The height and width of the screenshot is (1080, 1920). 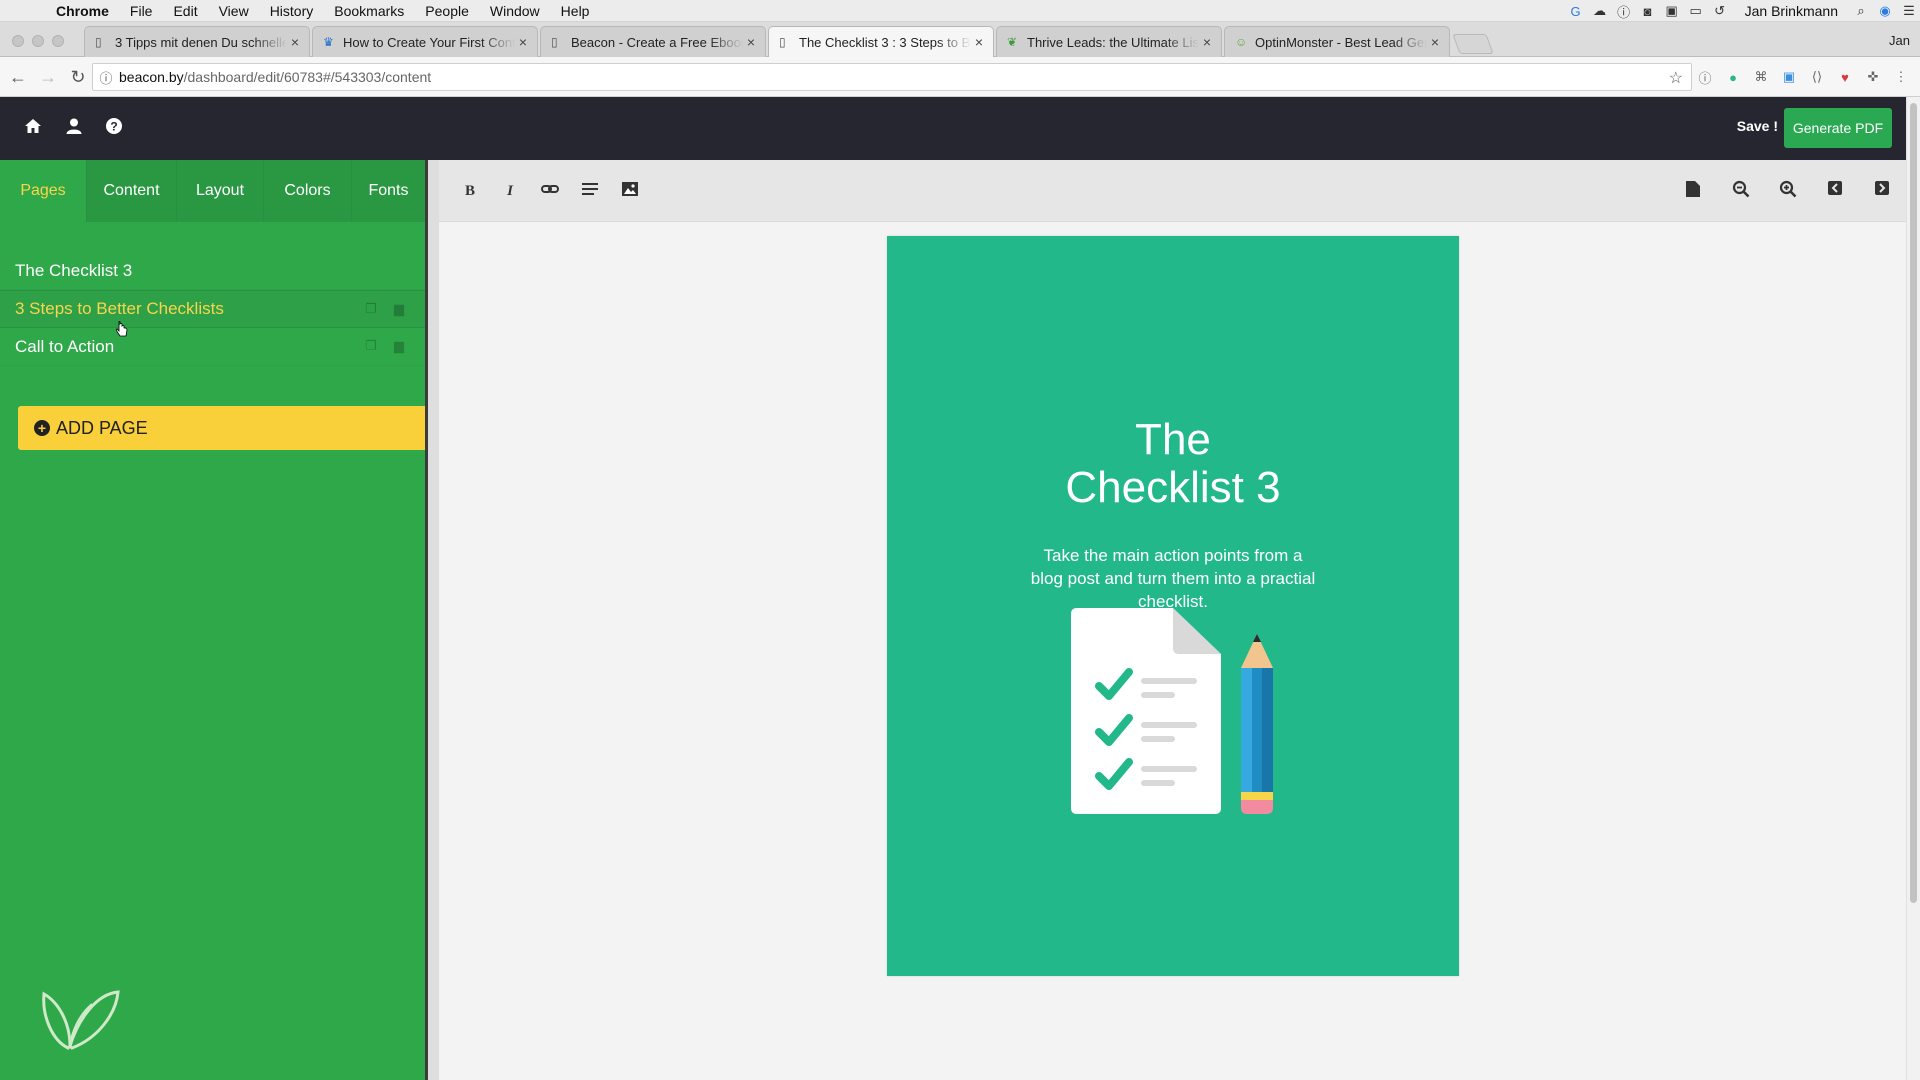 I want to click on page-list-item-selected: 3 Steps to Better Checklists ❐ ▆, so click(x=212, y=309).